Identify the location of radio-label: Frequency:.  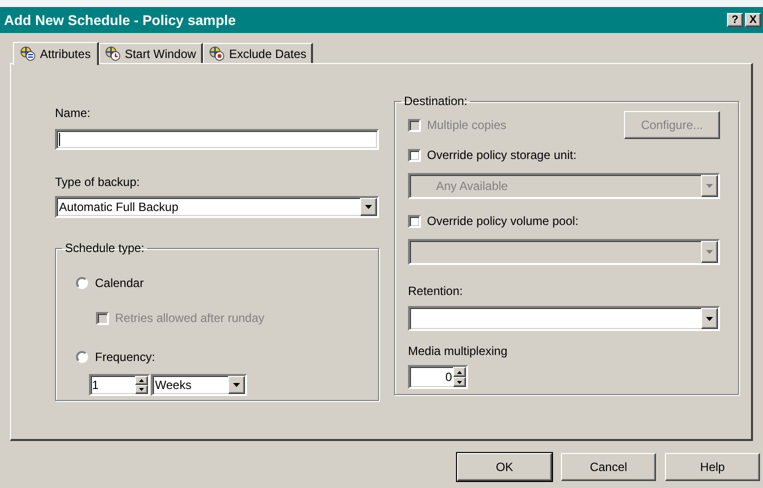
(125, 357).